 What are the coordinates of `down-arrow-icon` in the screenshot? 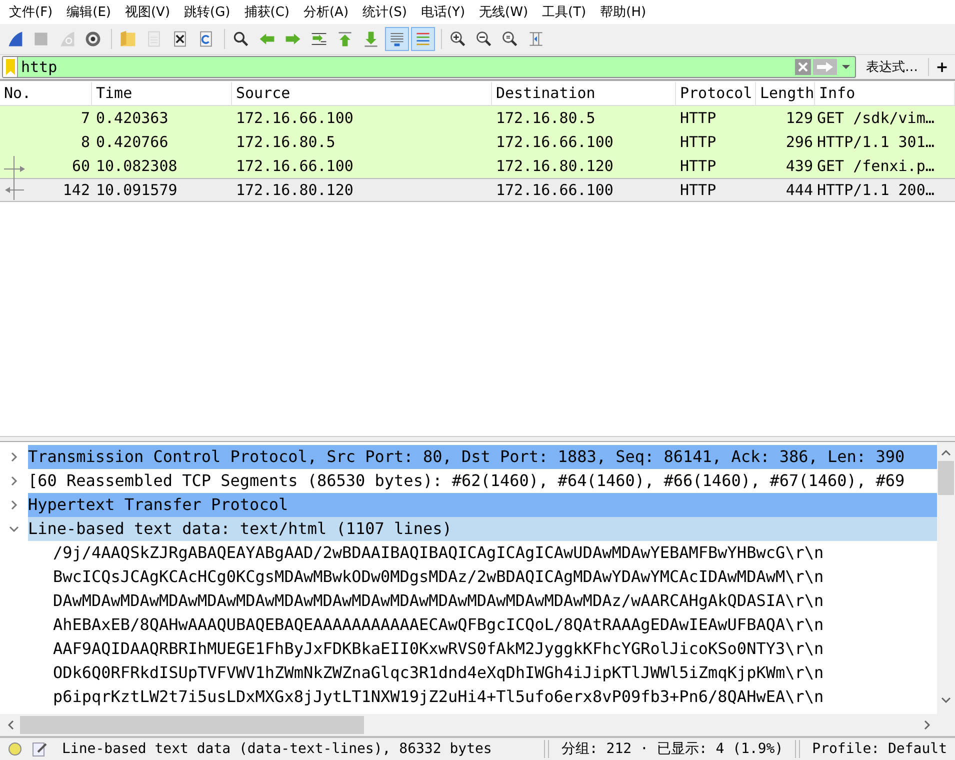 It's located at (371, 39).